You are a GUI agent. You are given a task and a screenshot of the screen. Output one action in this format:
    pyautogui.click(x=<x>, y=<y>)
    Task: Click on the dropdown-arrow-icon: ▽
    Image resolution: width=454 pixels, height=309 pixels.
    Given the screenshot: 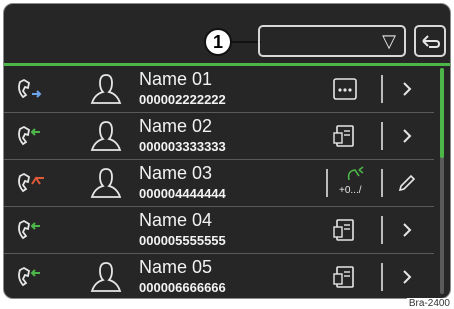 What is the action you would take?
    pyautogui.click(x=389, y=41)
    